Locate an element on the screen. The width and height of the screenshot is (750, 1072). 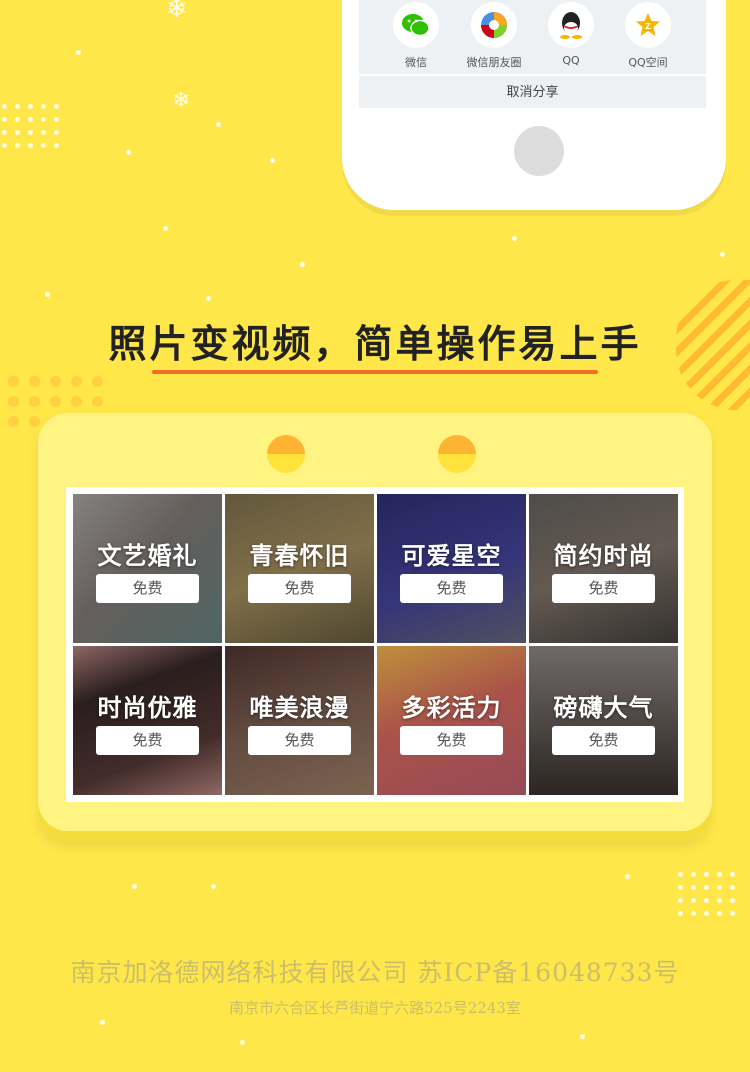
page-heading: 照片变视频，简单操作易上手 is located at coordinates (375, 344).